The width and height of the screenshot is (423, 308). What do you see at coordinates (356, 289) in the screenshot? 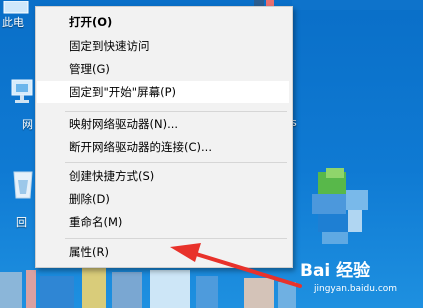
I see `watermark-domain: jingyan.baidu.com` at bounding box center [356, 289].